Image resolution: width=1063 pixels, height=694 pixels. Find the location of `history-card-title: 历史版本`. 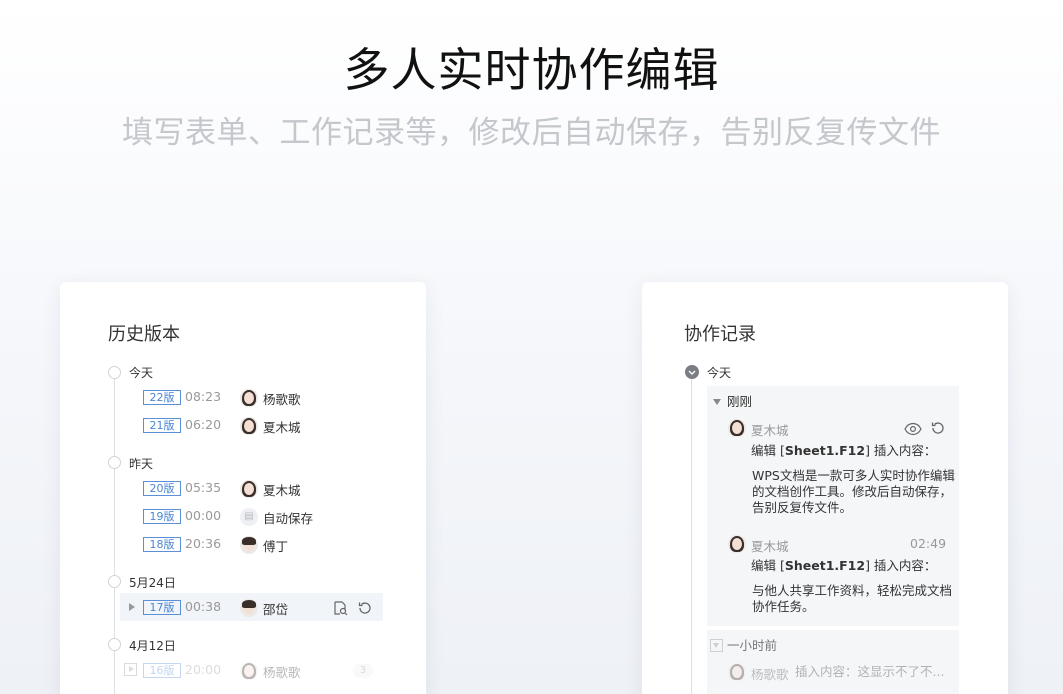

history-card-title: 历史版本 is located at coordinates (144, 334).